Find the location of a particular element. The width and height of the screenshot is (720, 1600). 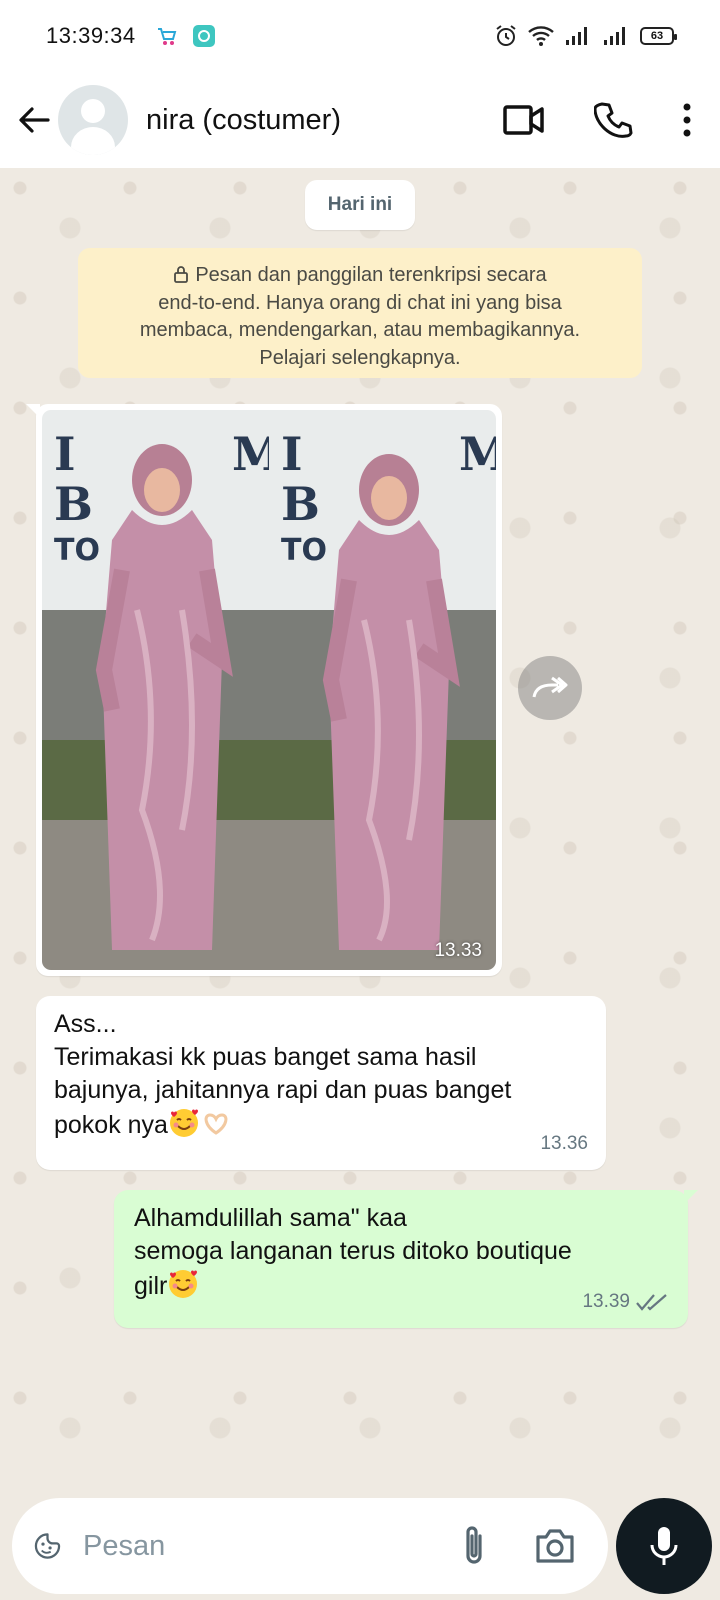

header-actions is located at coordinates (604, 120).